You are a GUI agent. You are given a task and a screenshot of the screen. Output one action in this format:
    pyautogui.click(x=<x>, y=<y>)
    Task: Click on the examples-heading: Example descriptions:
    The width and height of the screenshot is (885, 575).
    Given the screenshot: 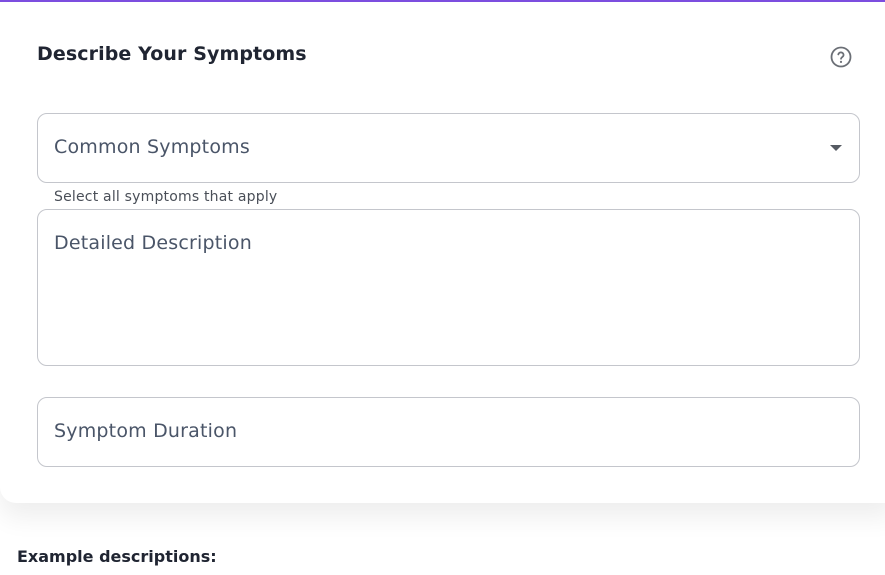 What is the action you would take?
    pyautogui.click(x=117, y=556)
    